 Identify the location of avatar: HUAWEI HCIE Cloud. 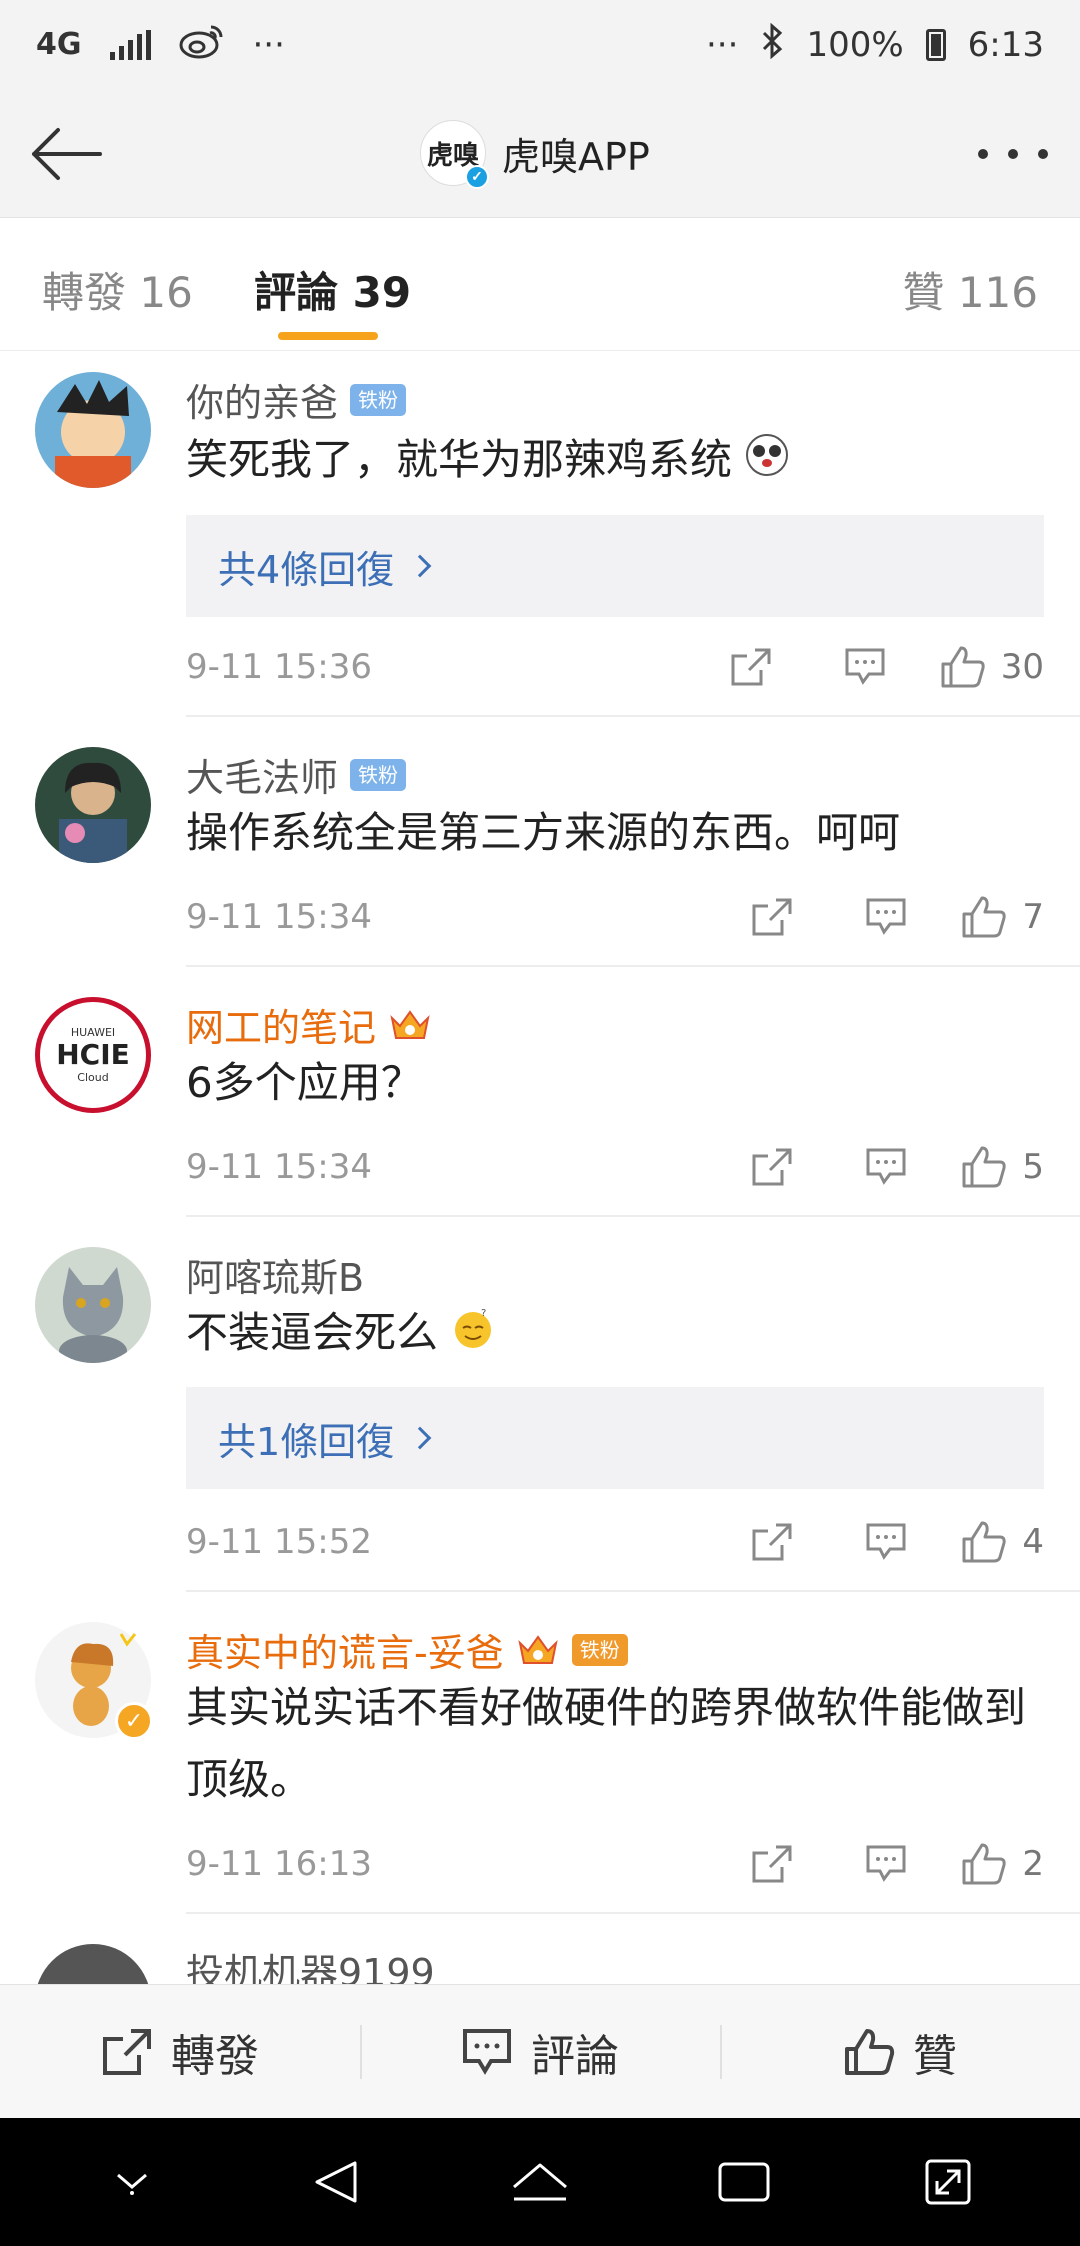
(93, 1055).